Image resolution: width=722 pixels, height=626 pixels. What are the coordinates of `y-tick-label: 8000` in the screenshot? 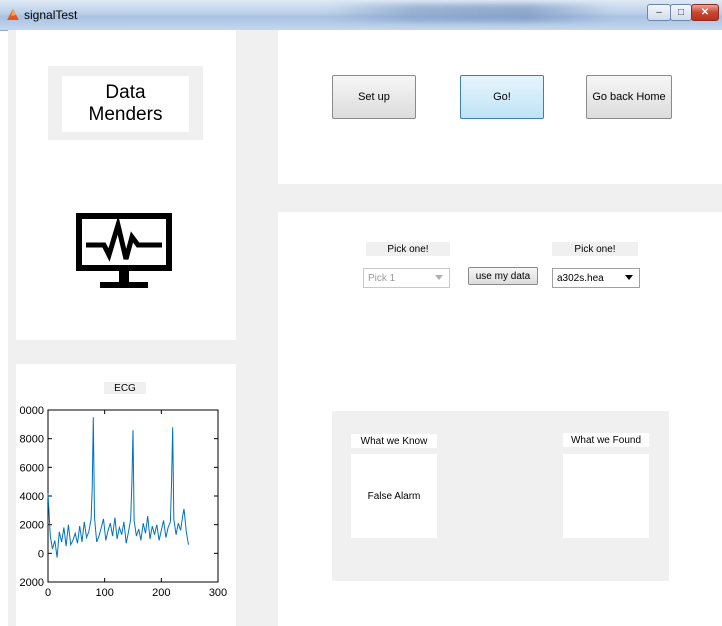 It's located at (32, 440).